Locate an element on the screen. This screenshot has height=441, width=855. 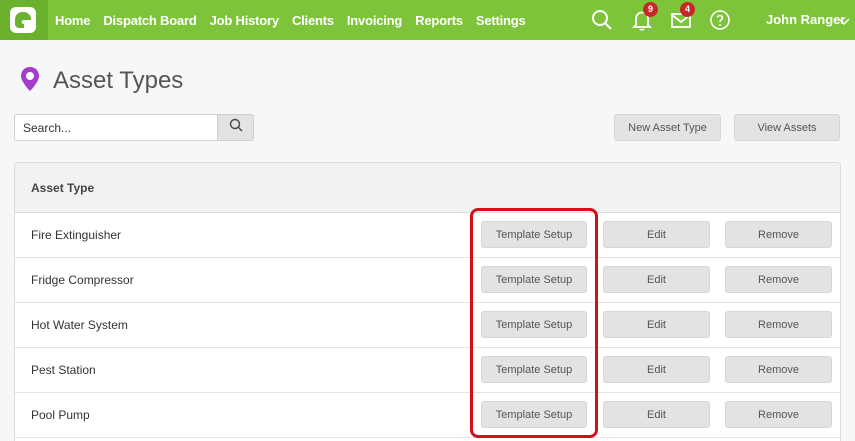
bell-icon: 9 is located at coordinates (644, 17).